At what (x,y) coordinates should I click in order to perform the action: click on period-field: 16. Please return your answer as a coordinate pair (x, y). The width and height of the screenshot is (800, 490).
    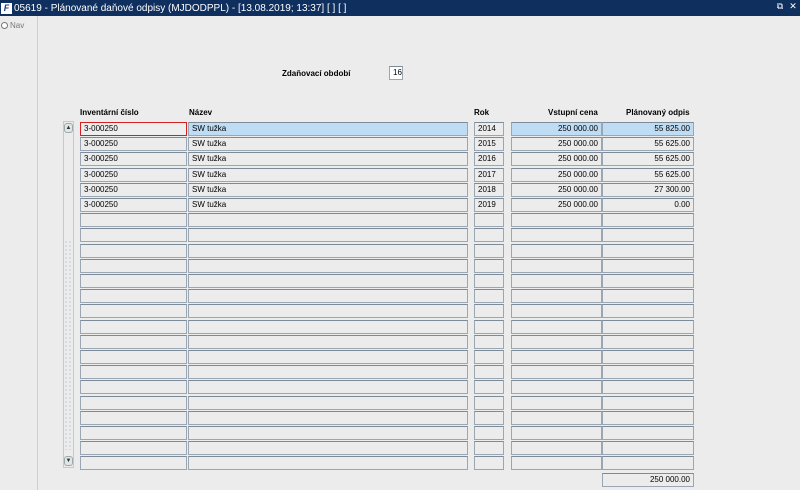
    Looking at the image, I should click on (396, 73).